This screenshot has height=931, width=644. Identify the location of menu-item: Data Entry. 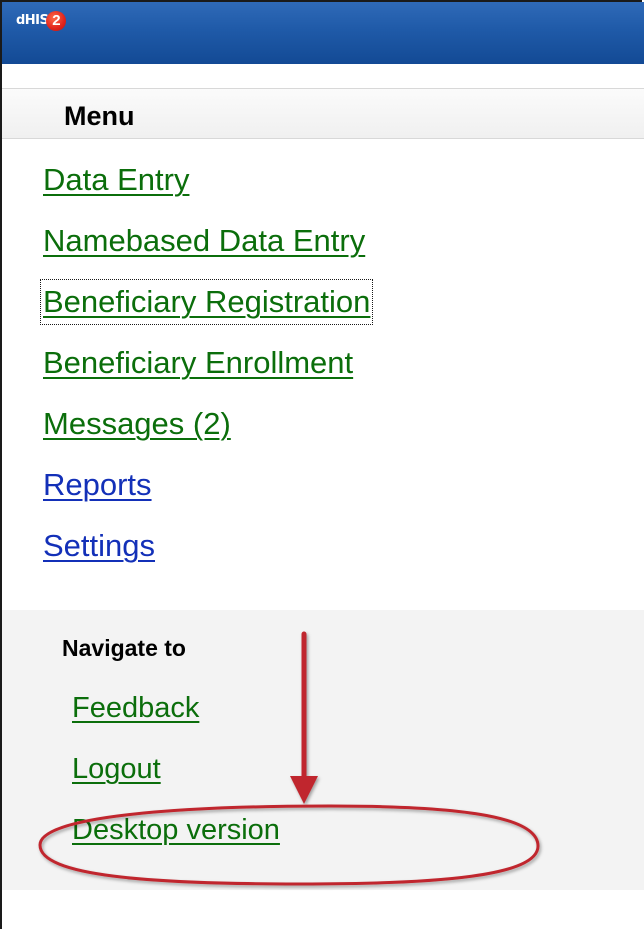
(206, 190).